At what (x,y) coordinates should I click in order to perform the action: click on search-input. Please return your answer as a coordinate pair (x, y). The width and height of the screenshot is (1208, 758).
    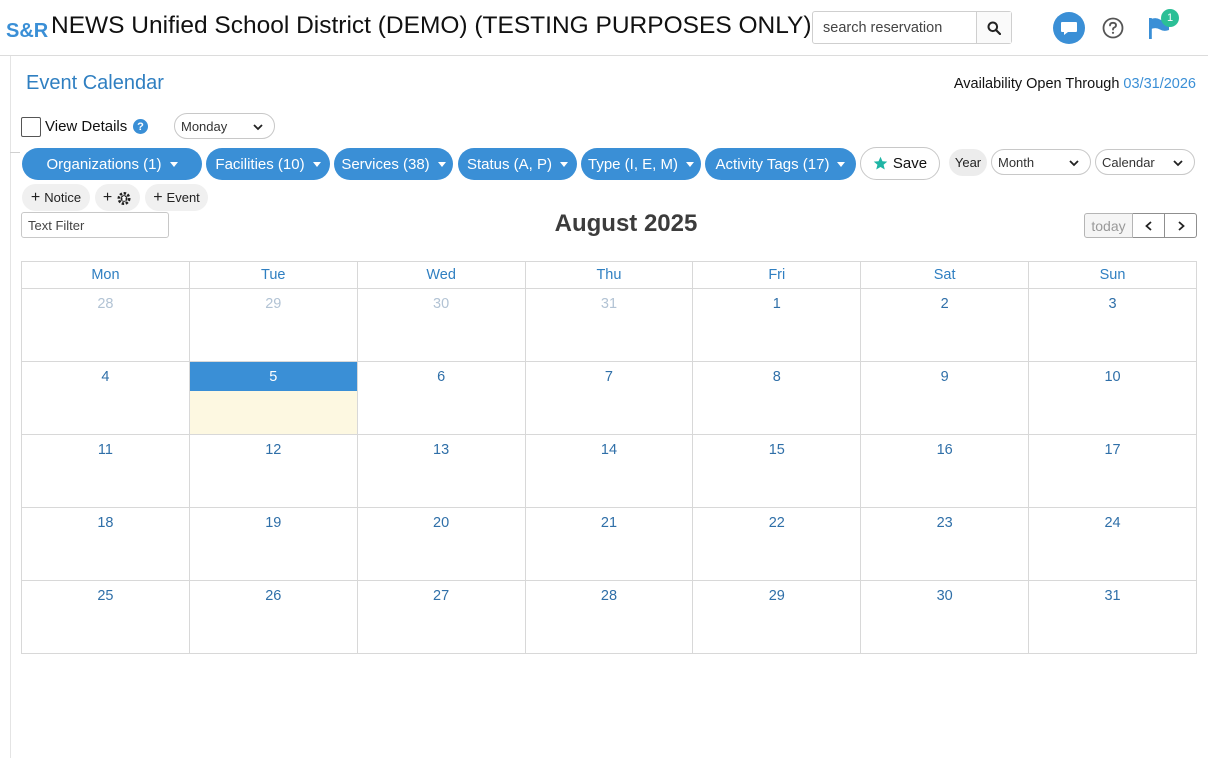
    Looking at the image, I should click on (894, 27).